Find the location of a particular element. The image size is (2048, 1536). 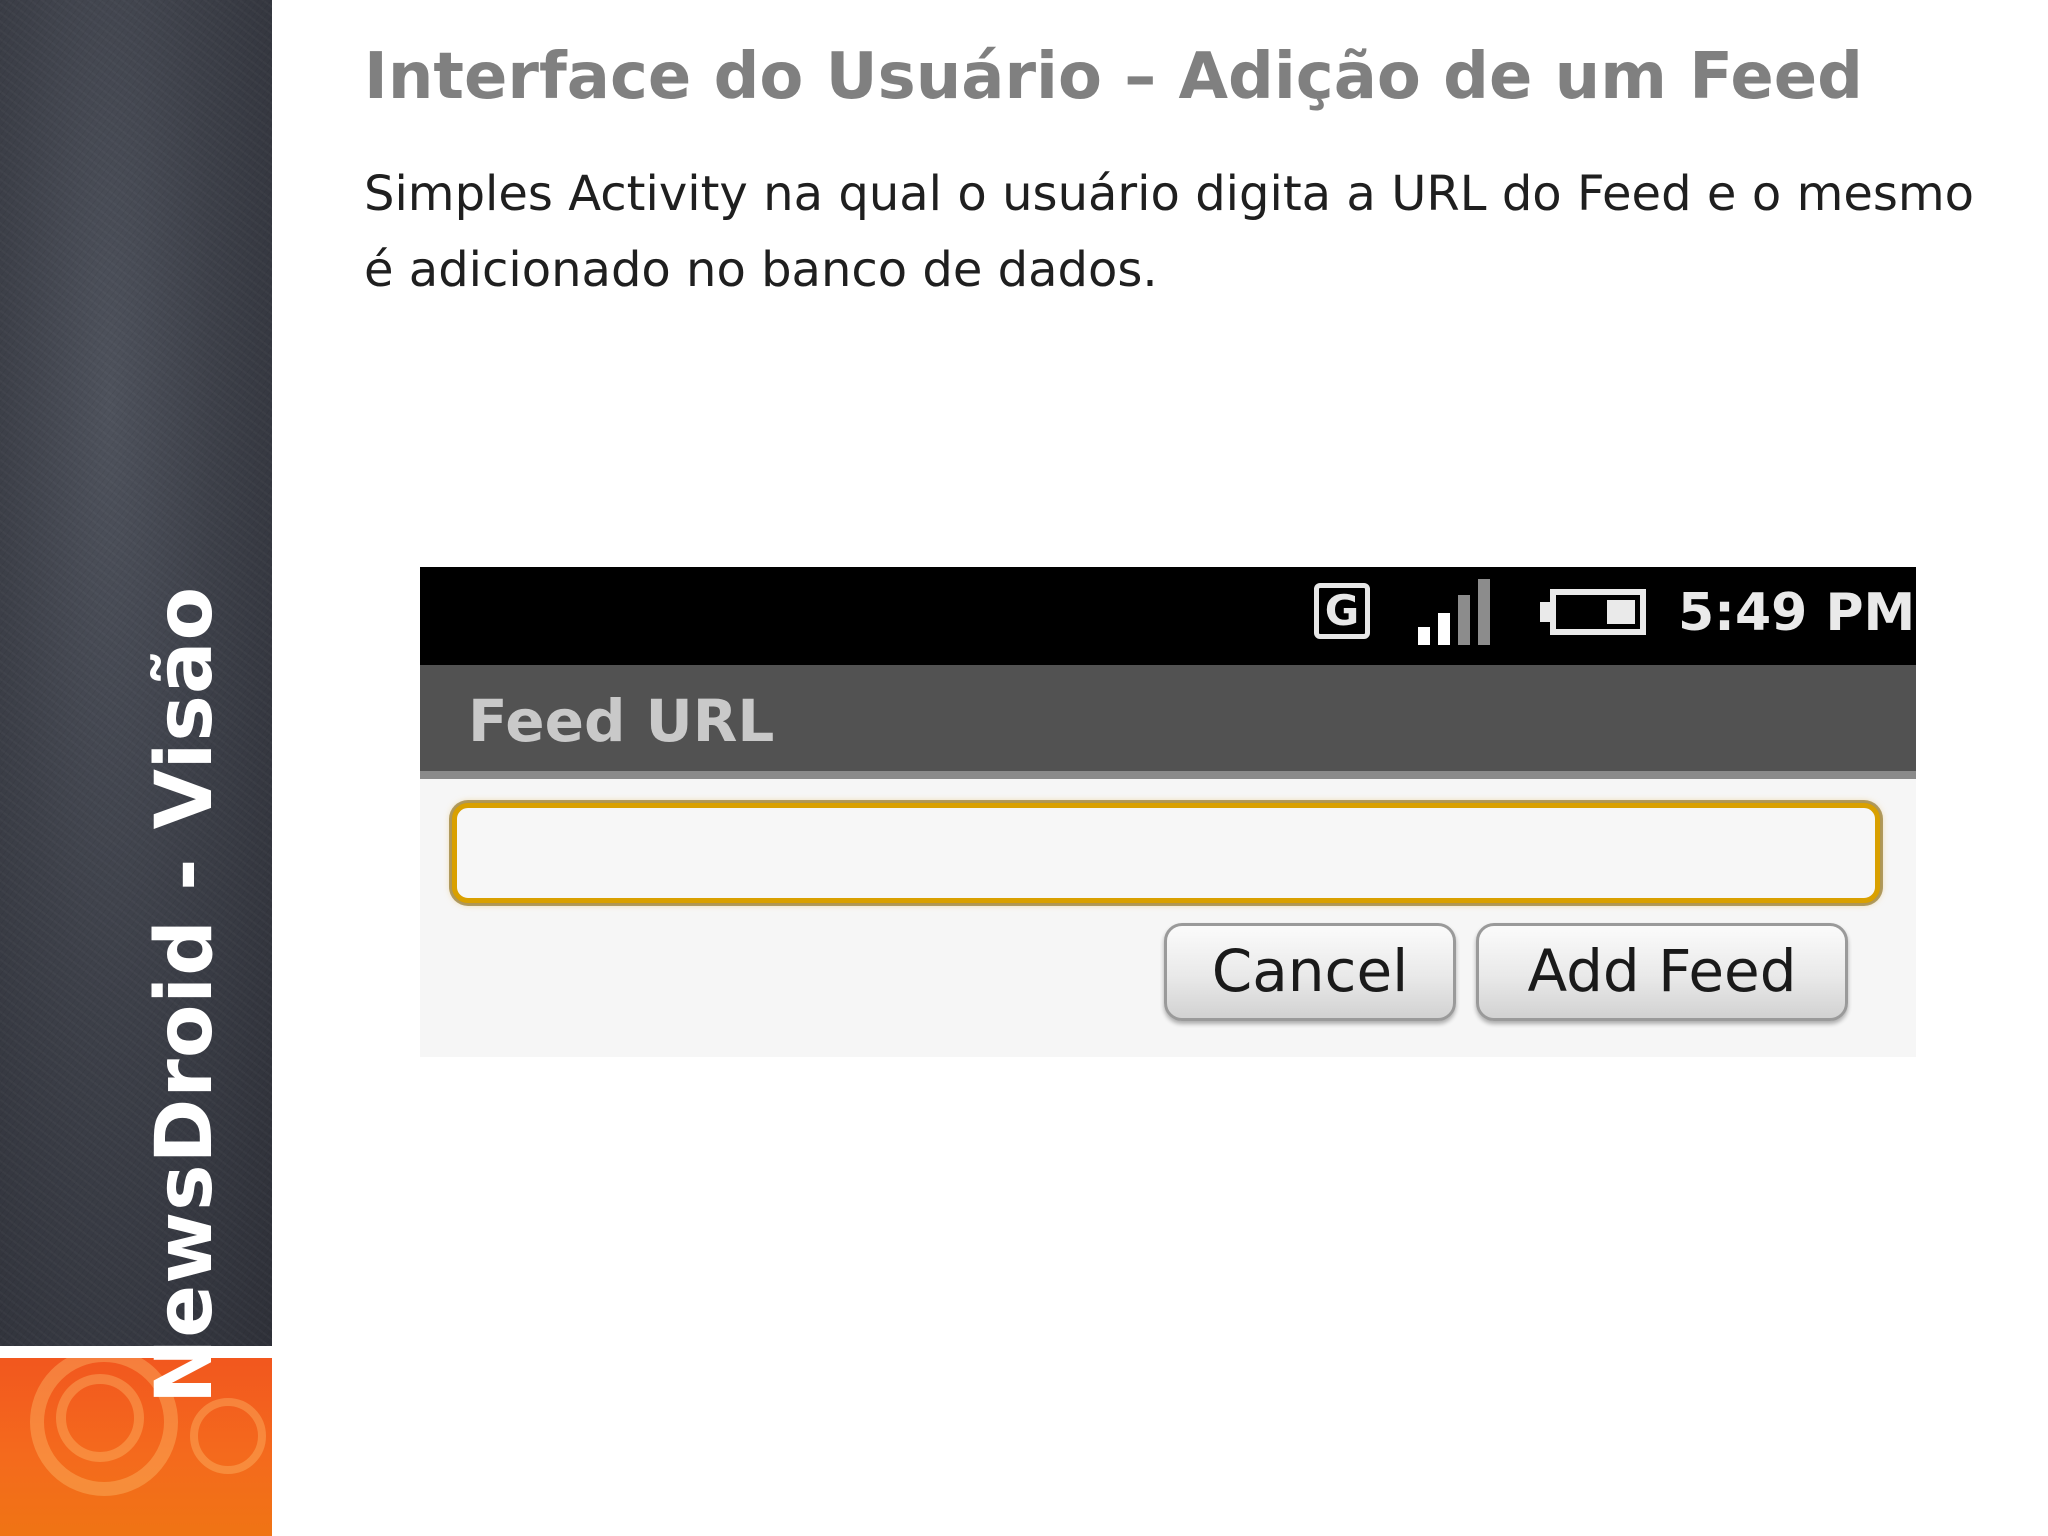

sidebar is located at coordinates (136, 673).